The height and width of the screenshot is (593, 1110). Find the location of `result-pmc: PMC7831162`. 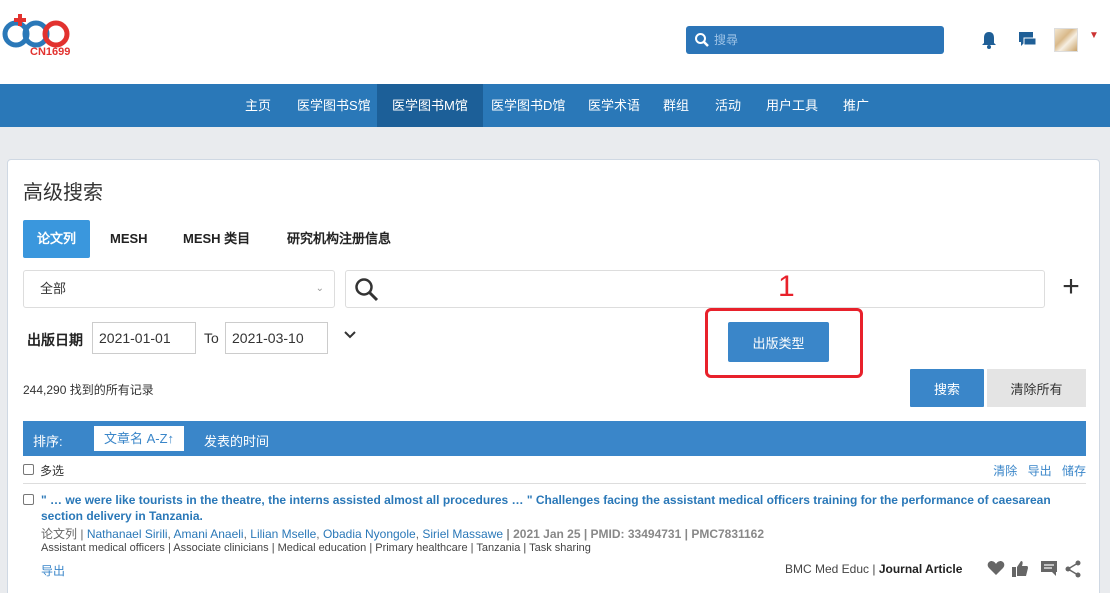

result-pmc: PMC7831162 is located at coordinates (728, 534).